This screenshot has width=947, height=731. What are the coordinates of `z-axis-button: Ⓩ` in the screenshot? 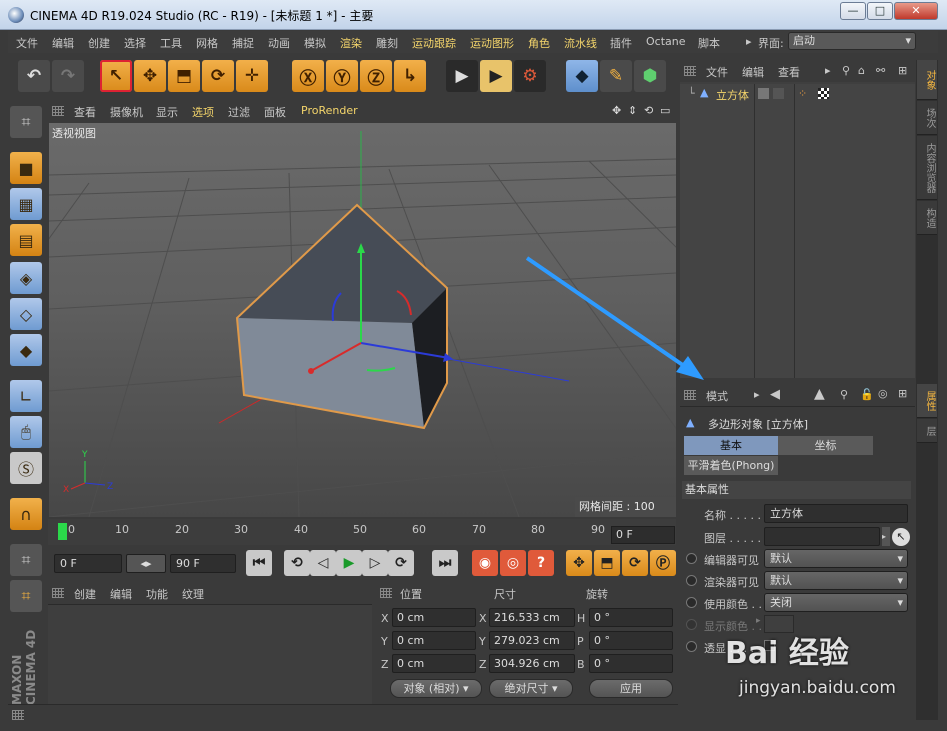 It's located at (376, 76).